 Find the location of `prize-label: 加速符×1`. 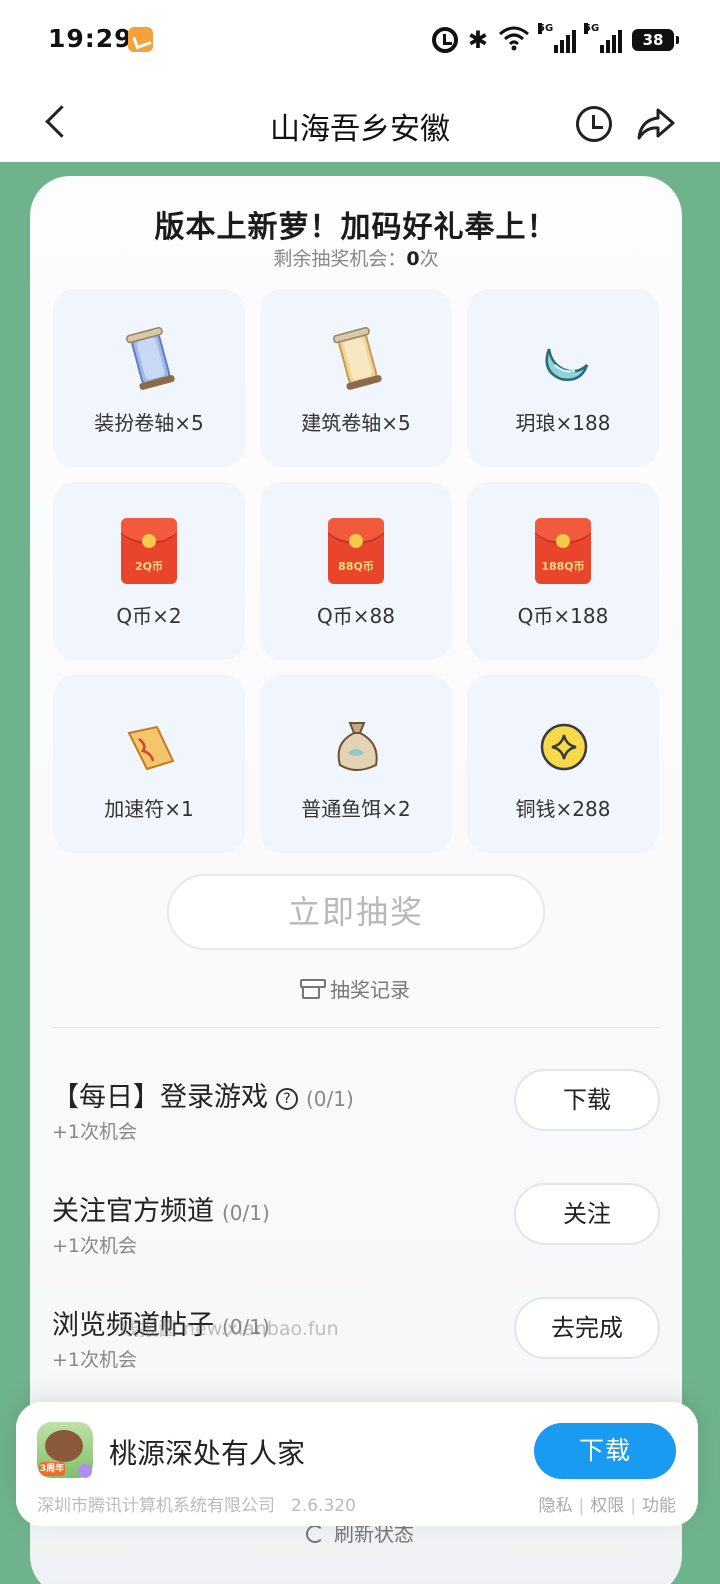

prize-label: 加速符×1 is located at coordinates (149, 809).